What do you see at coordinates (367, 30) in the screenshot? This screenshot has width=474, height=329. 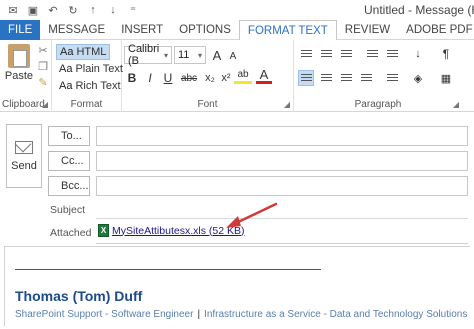 I see `tab-review: REVIEW` at bounding box center [367, 30].